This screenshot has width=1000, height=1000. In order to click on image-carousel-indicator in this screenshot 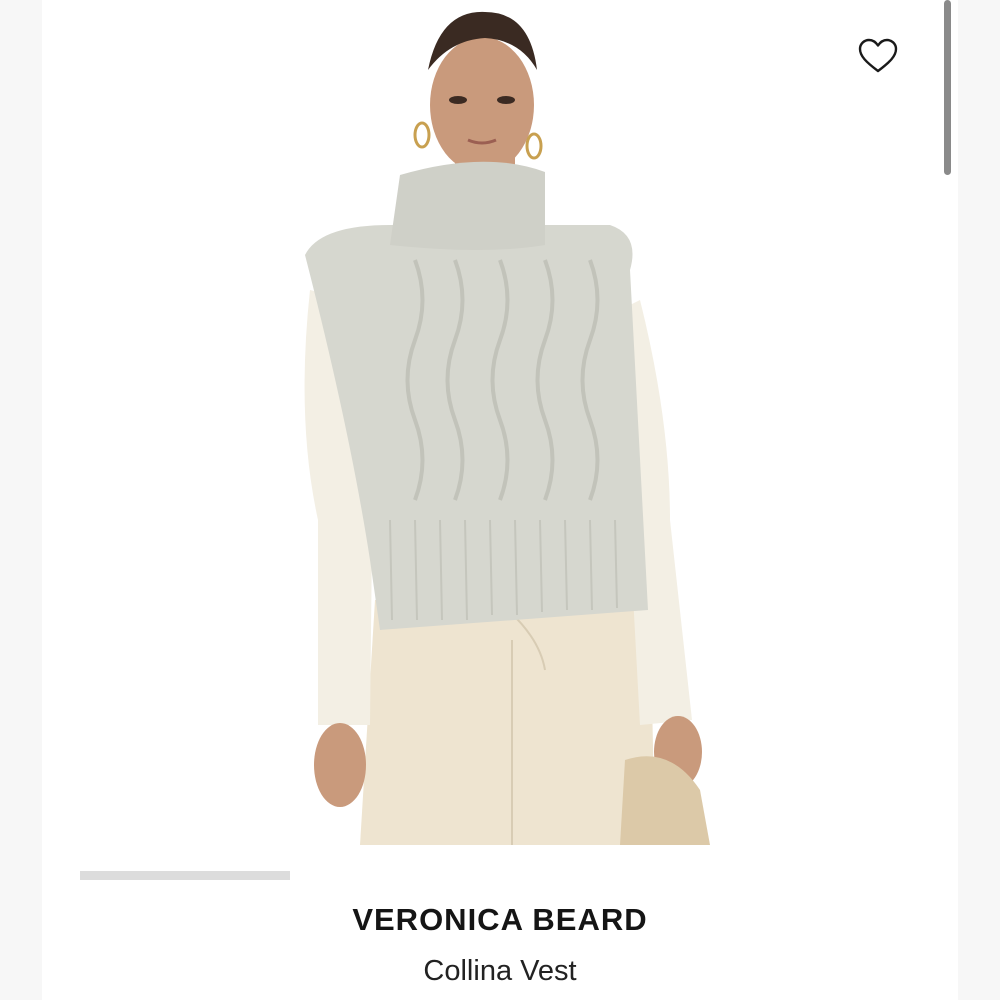, I will do `click(185, 875)`.